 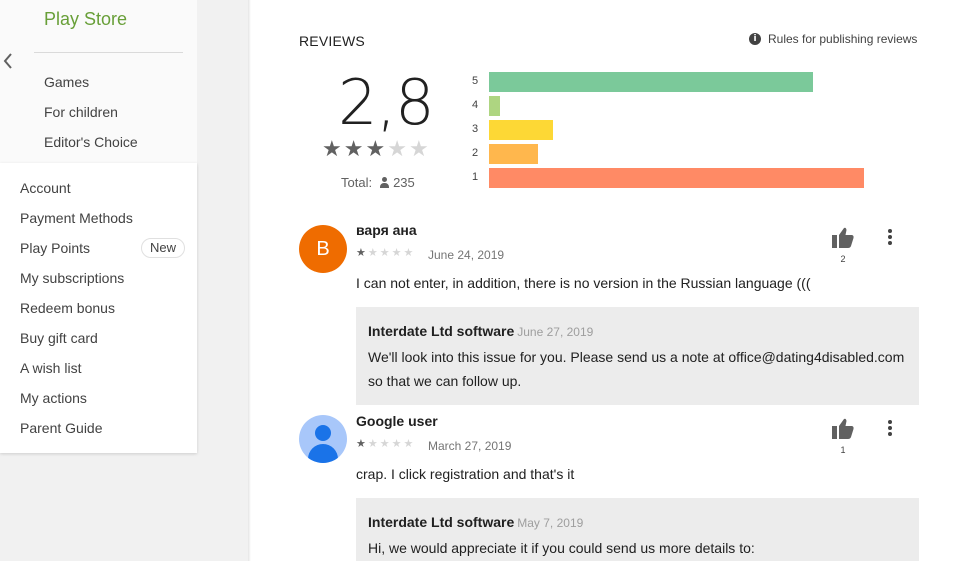 What do you see at coordinates (404, 182) in the screenshot?
I see `total-count: 235` at bounding box center [404, 182].